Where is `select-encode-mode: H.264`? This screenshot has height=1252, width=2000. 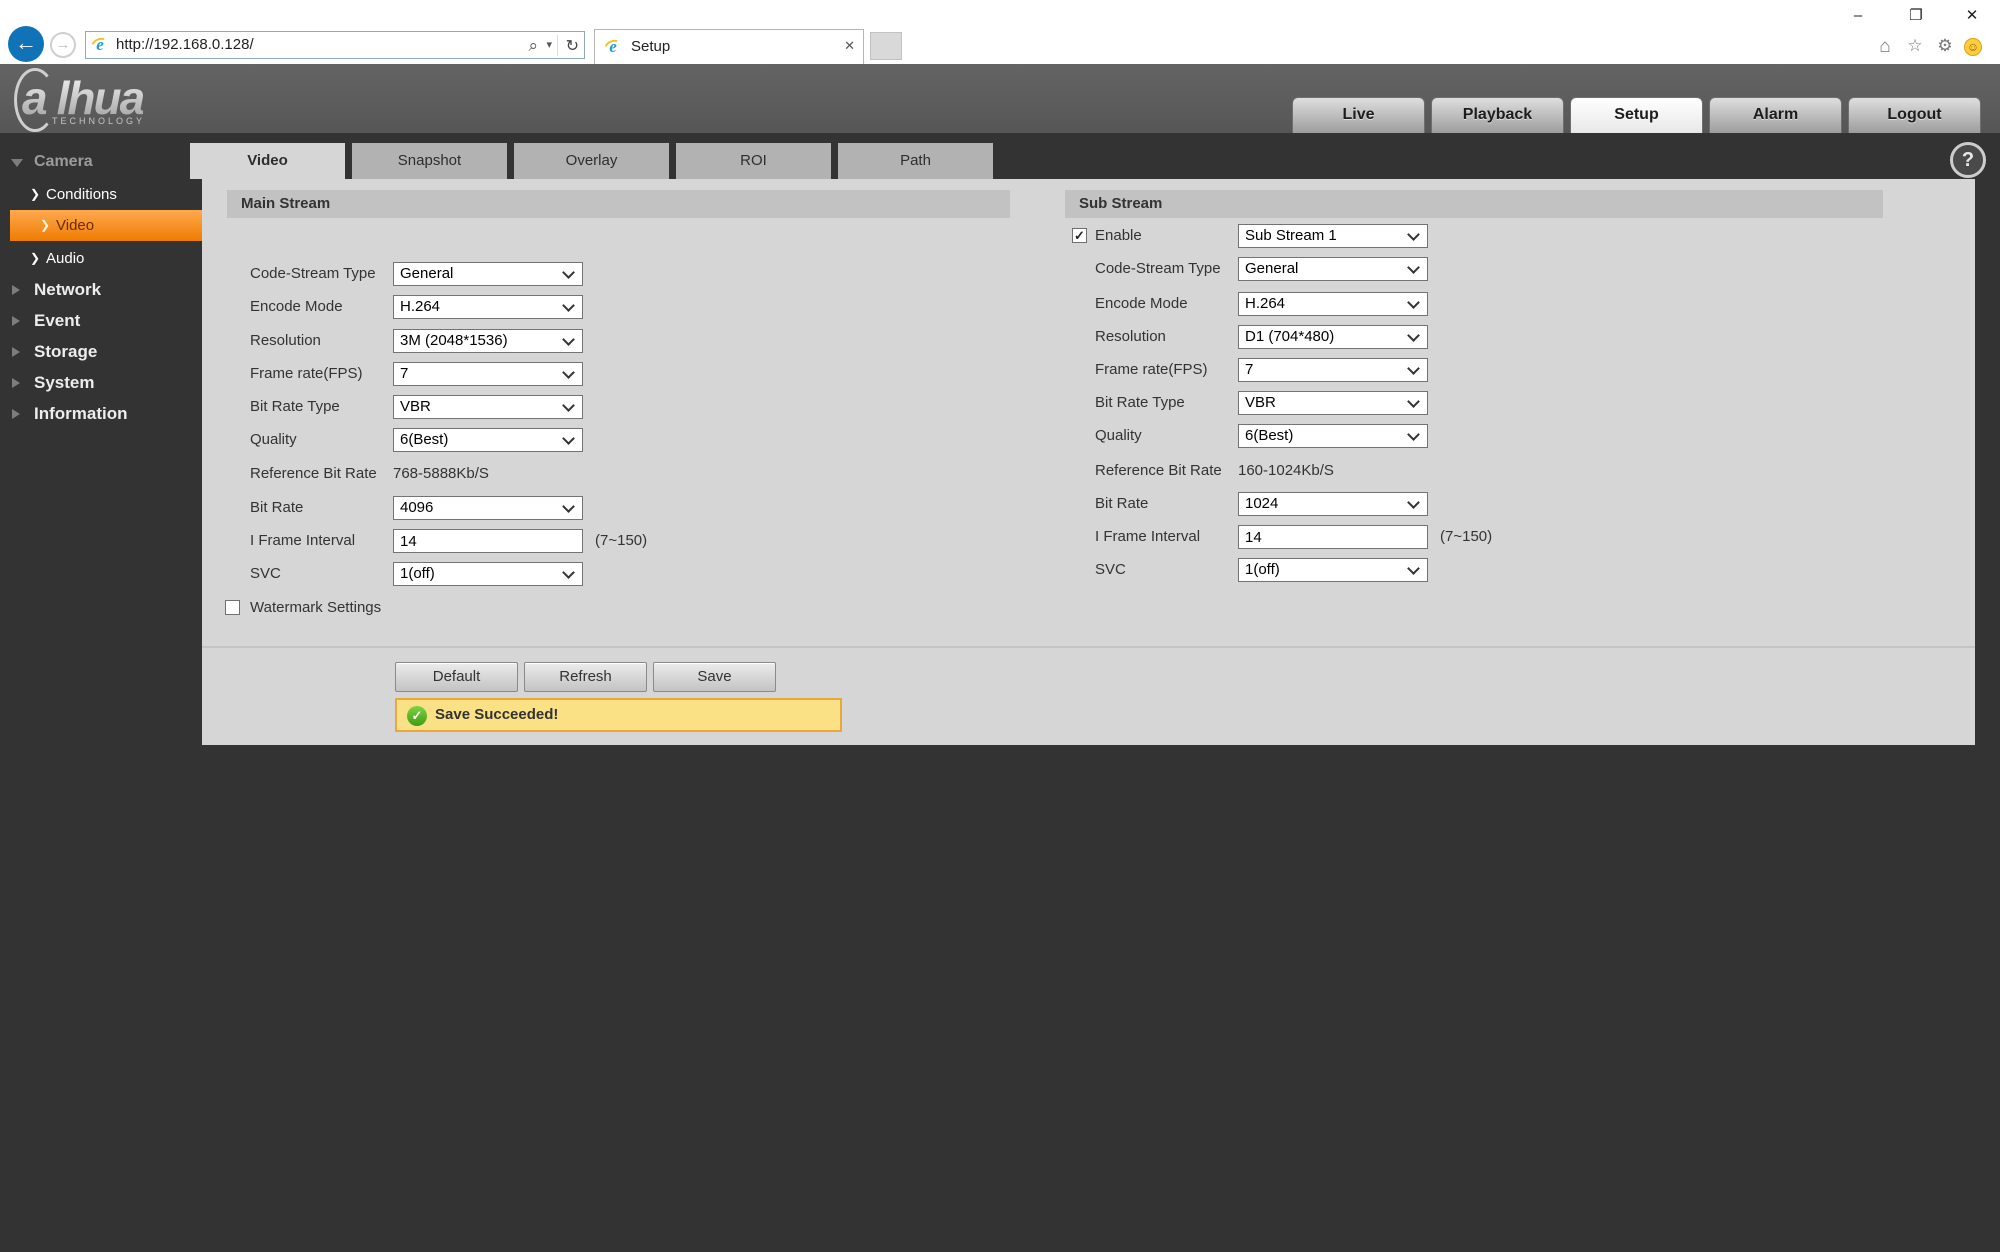
select-encode-mode: H.264 is located at coordinates (1333, 304).